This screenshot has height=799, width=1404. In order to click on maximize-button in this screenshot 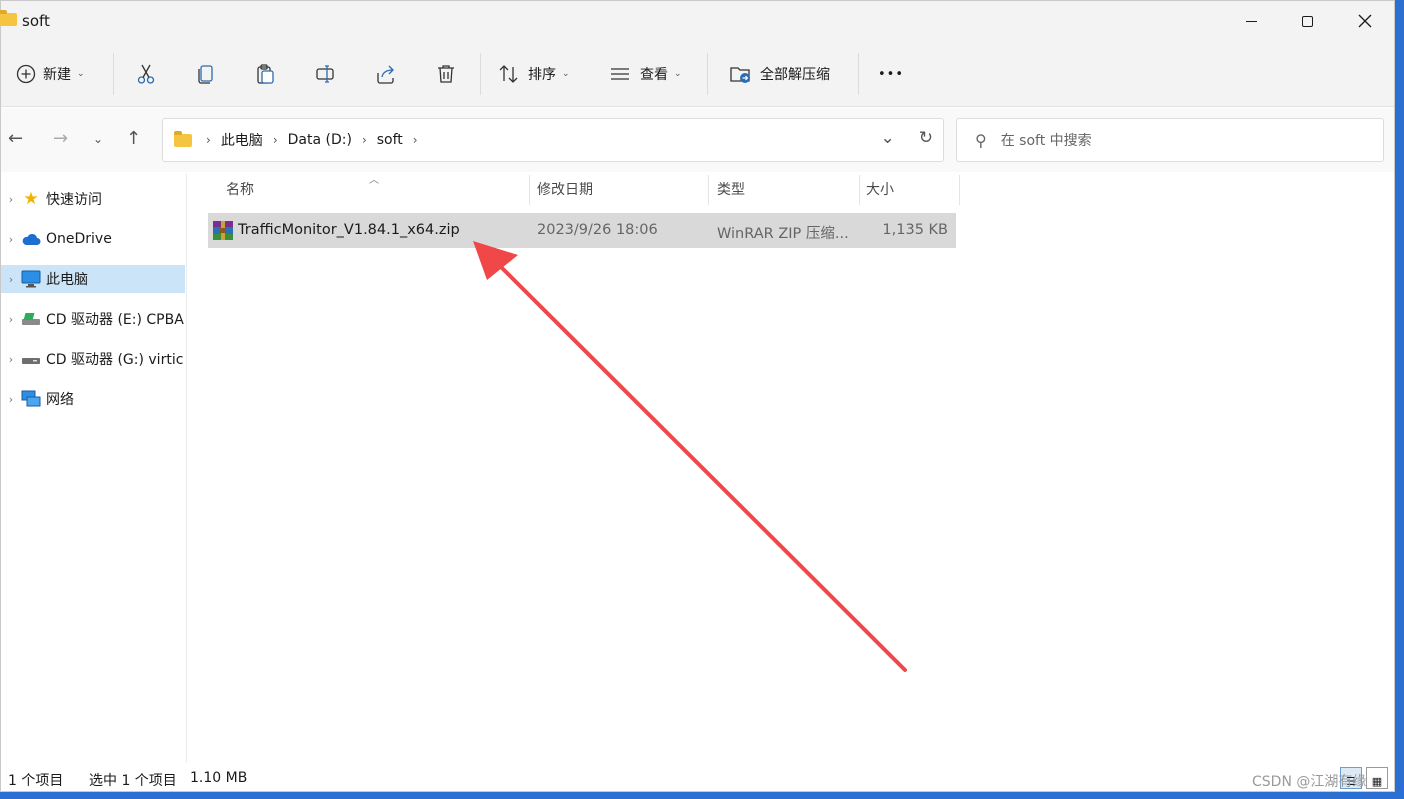, I will do `click(1307, 21)`.